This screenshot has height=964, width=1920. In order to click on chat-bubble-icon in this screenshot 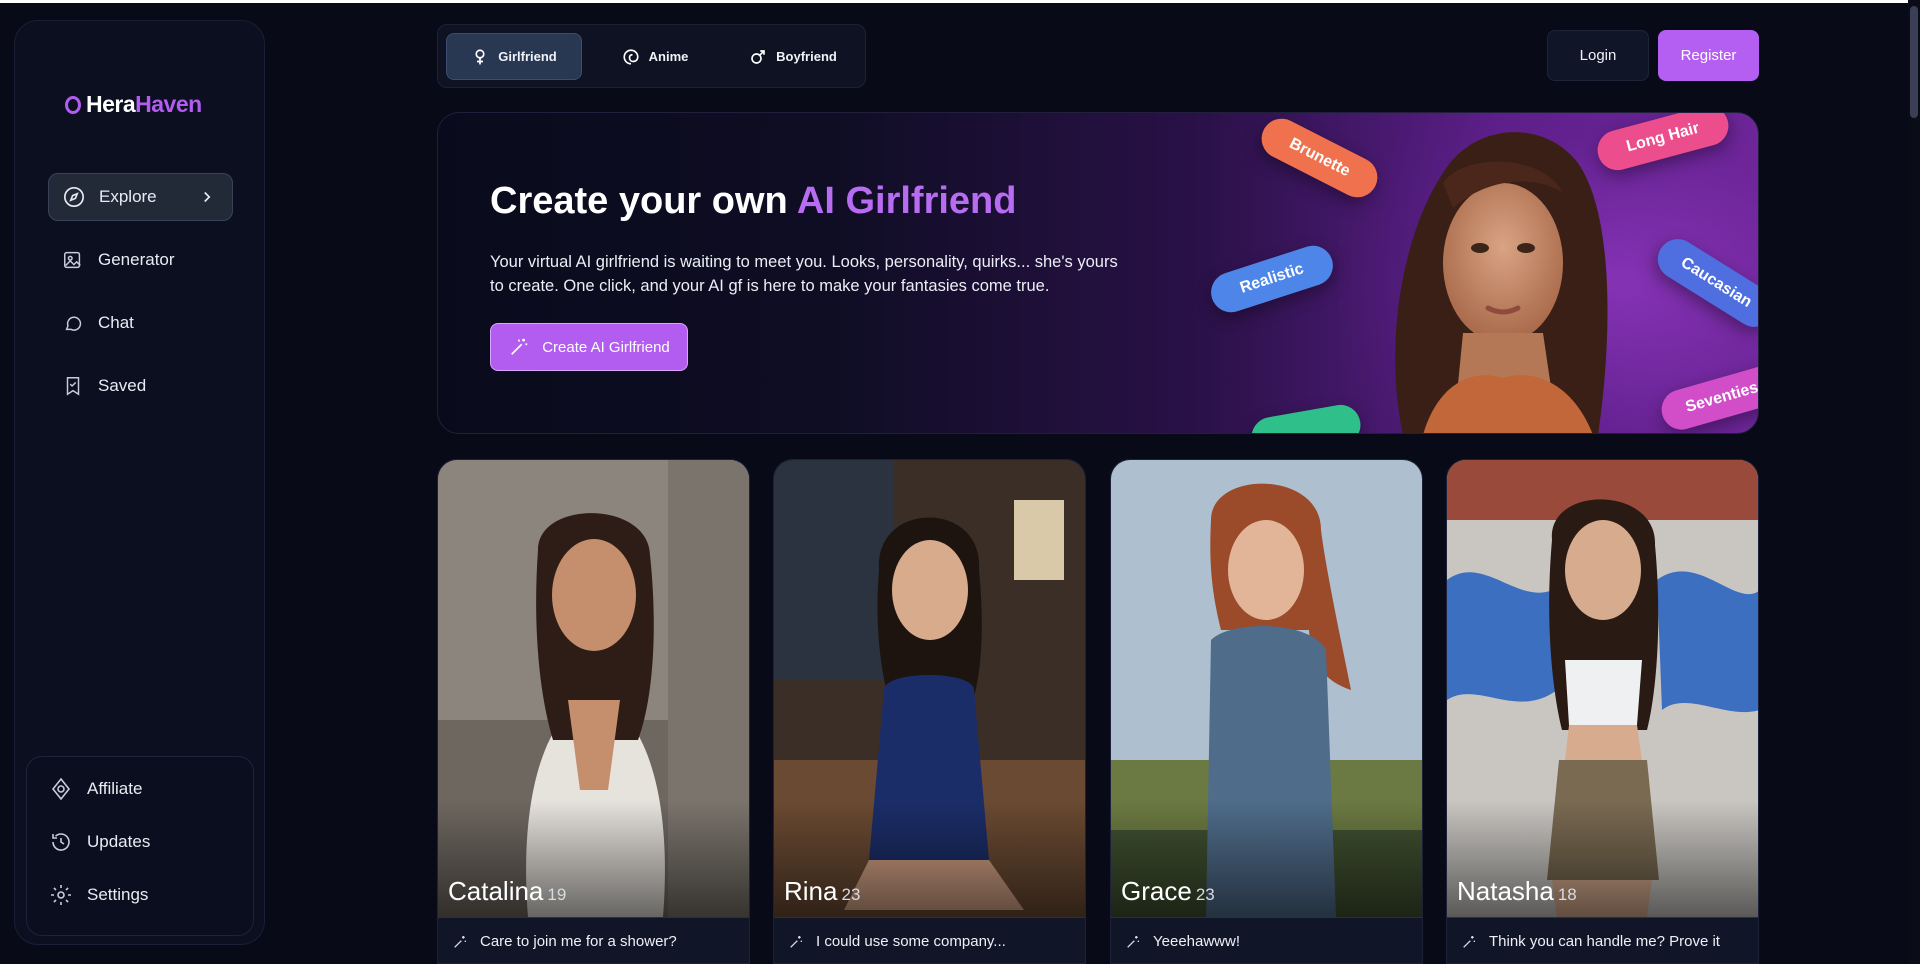, I will do `click(73, 323)`.